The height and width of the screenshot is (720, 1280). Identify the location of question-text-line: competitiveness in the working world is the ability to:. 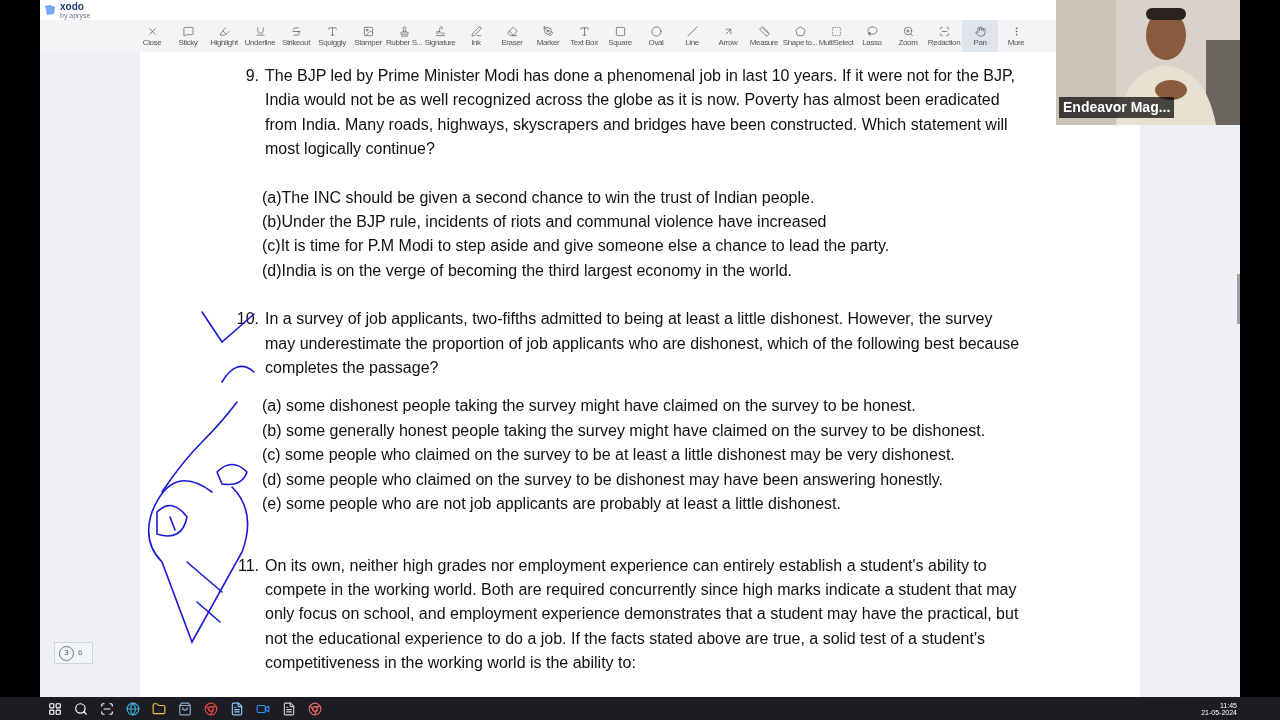
(451, 663).